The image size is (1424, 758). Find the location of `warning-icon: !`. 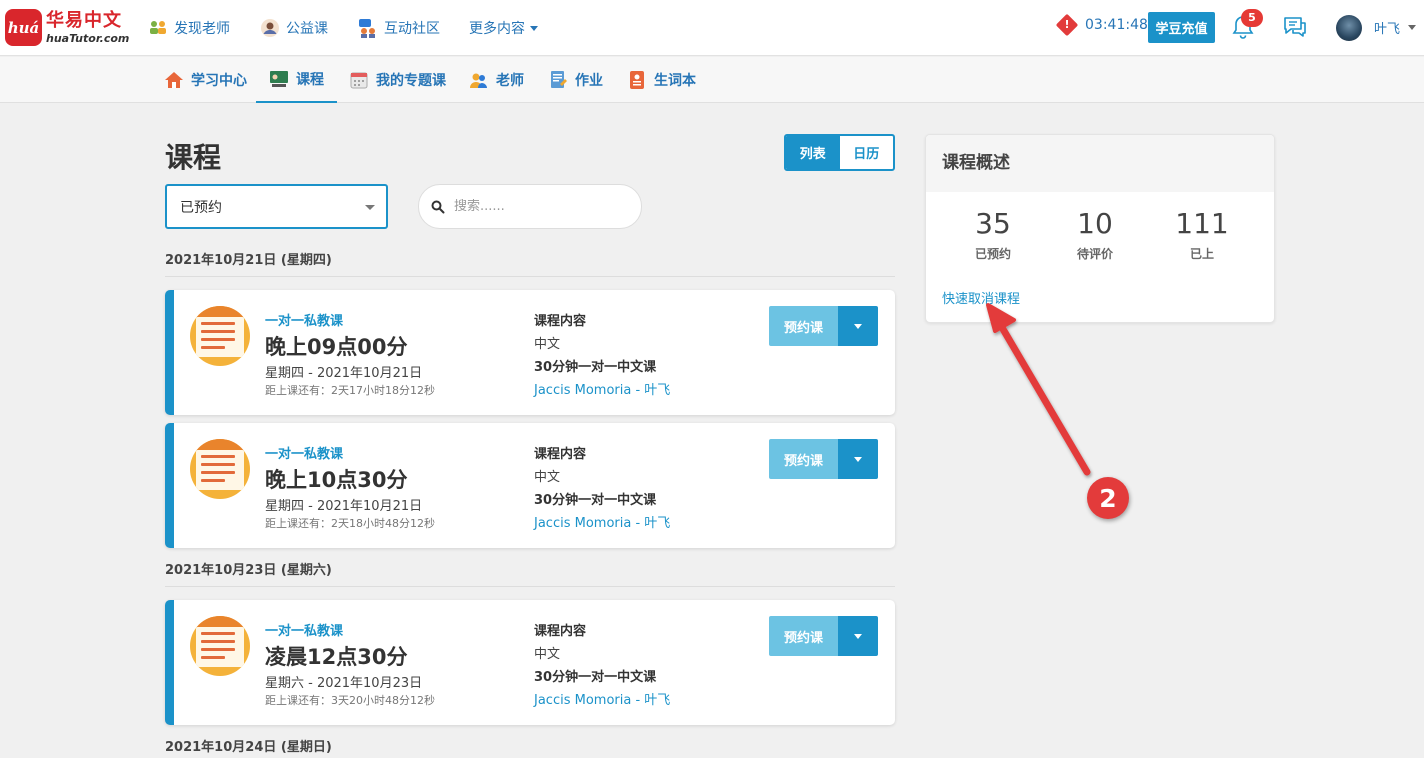

warning-icon: ! is located at coordinates (1067, 25).